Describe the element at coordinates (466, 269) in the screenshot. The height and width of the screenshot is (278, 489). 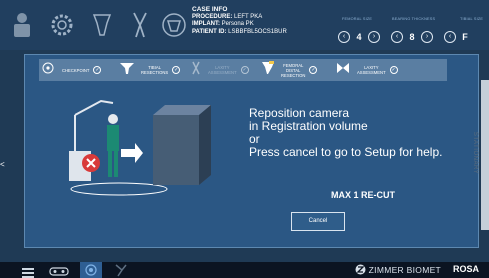
I see `product-name: ROSA` at that location.